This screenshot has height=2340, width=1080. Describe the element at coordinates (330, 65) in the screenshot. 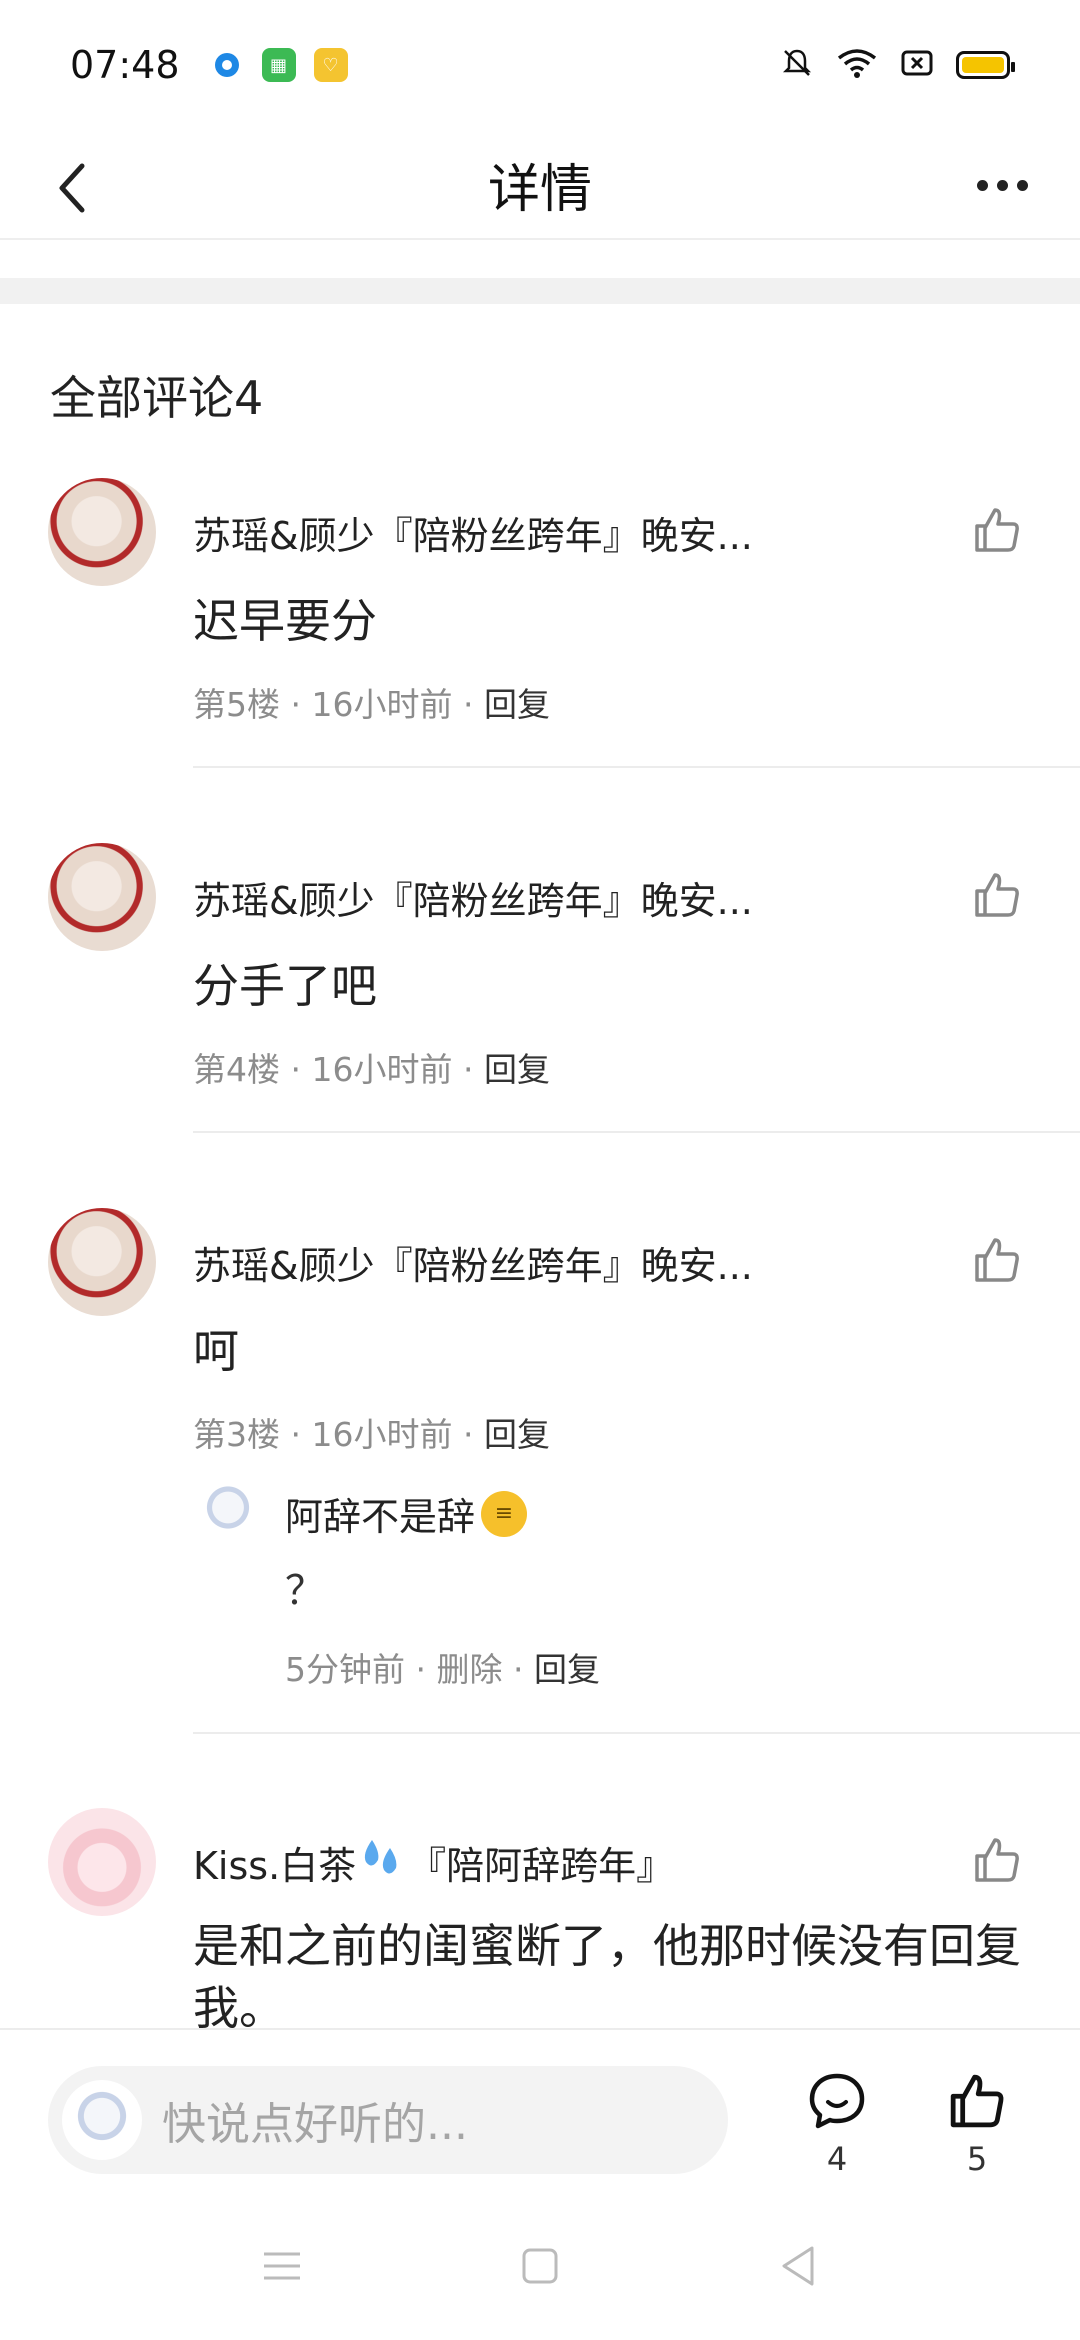

I see `rewards-icon: ♡` at that location.